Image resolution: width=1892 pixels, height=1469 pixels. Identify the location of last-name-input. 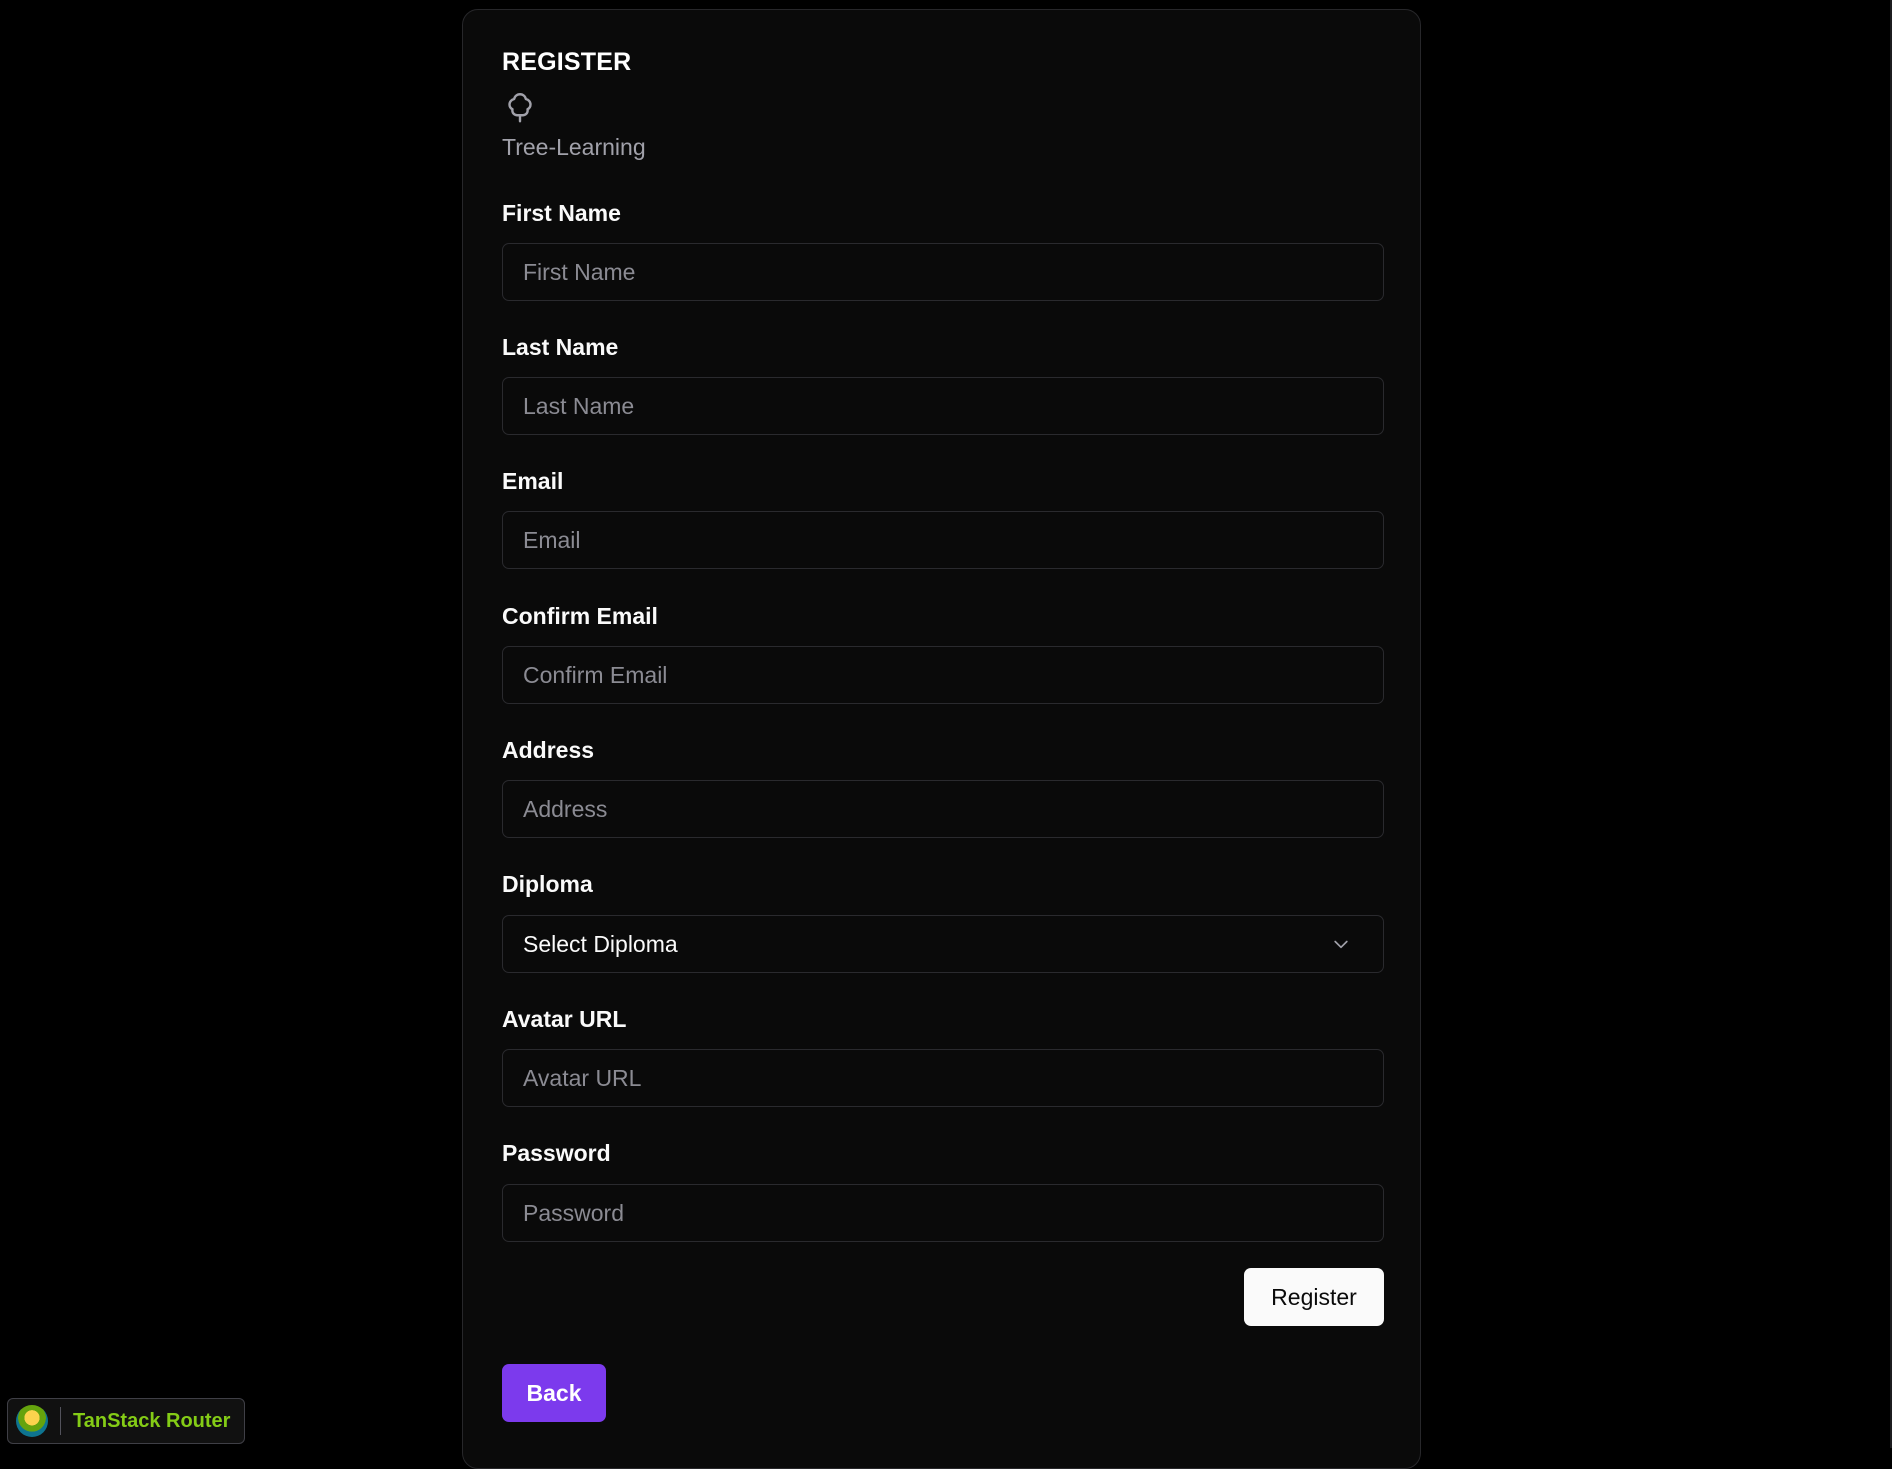
(943, 406).